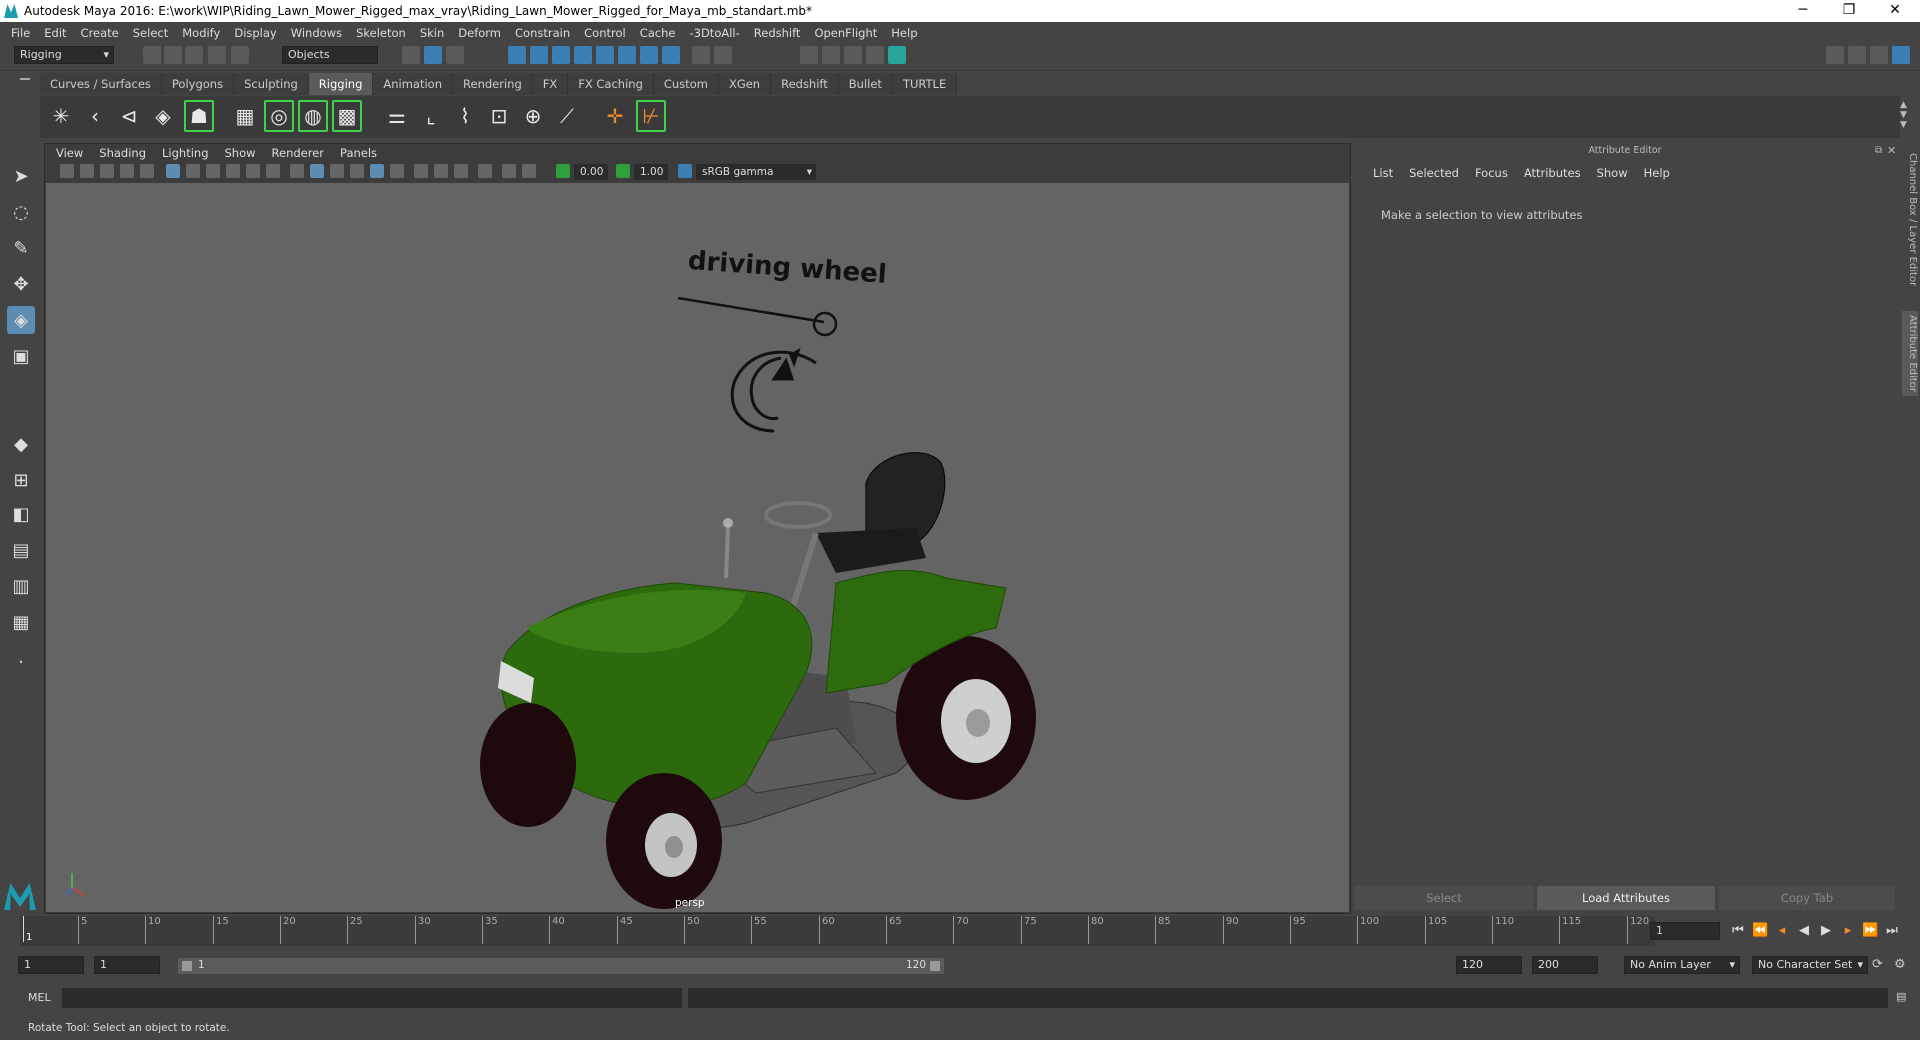  What do you see at coordinates (316, 33) in the screenshot?
I see `menu-item: Windows` at bounding box center [316, 33].